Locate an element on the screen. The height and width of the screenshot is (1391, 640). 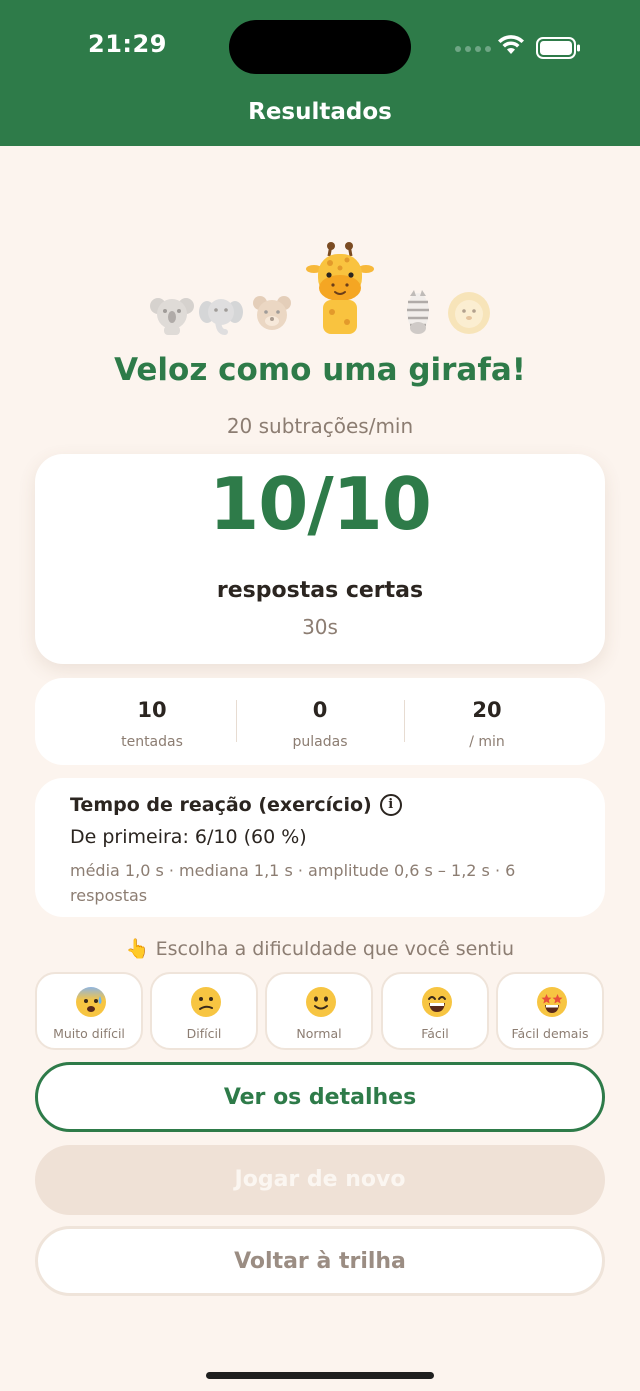
difficulty-easy-button: Fácil is located at coordinates (435, 1011).